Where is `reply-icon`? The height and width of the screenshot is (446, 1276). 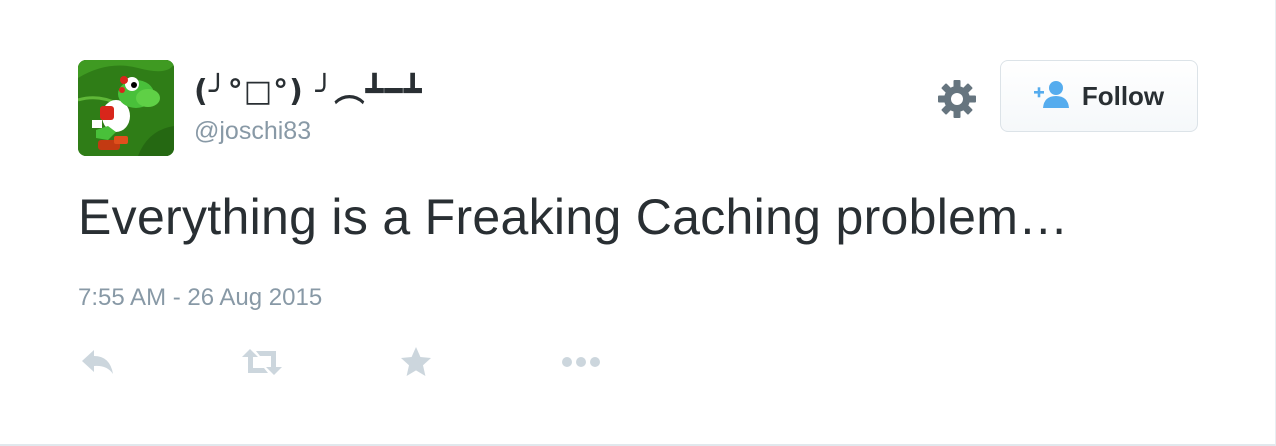
reply-icon is located at coordinates (98, 362).